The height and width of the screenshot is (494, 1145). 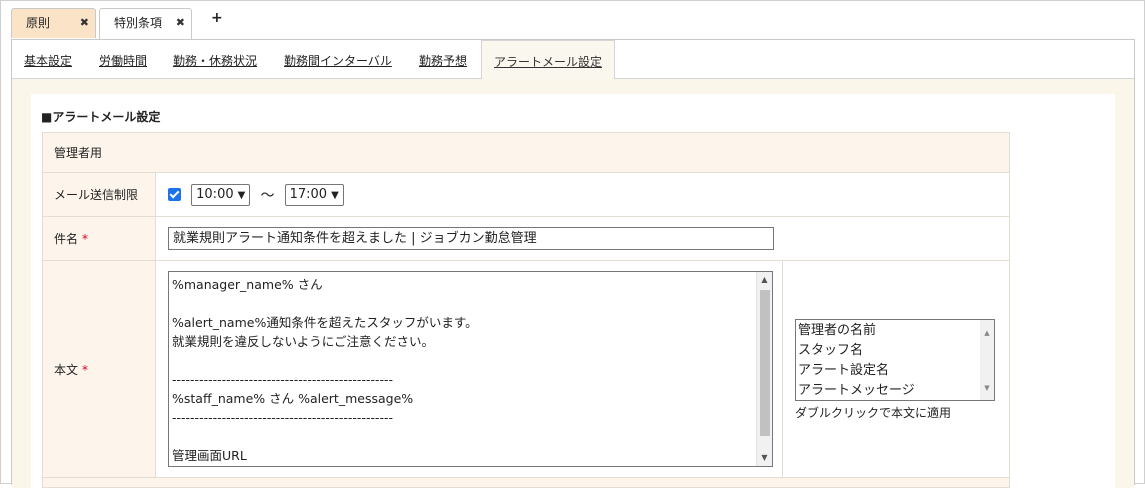 I want to click on doc-tab-special-clause: 特別条項 ✖, so click(x=145, y=23).